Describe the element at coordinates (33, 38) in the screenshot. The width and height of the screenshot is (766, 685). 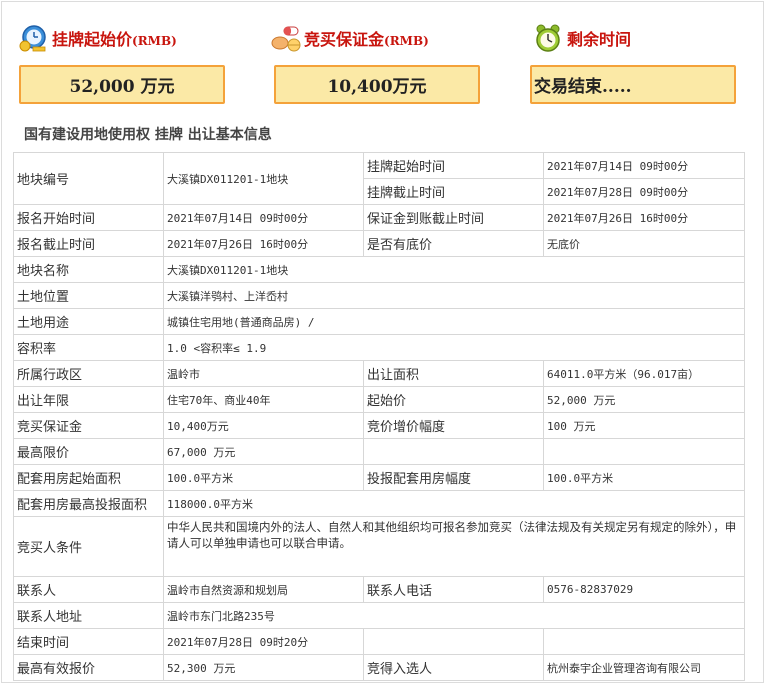
I see `money-clock-icon` at that location.